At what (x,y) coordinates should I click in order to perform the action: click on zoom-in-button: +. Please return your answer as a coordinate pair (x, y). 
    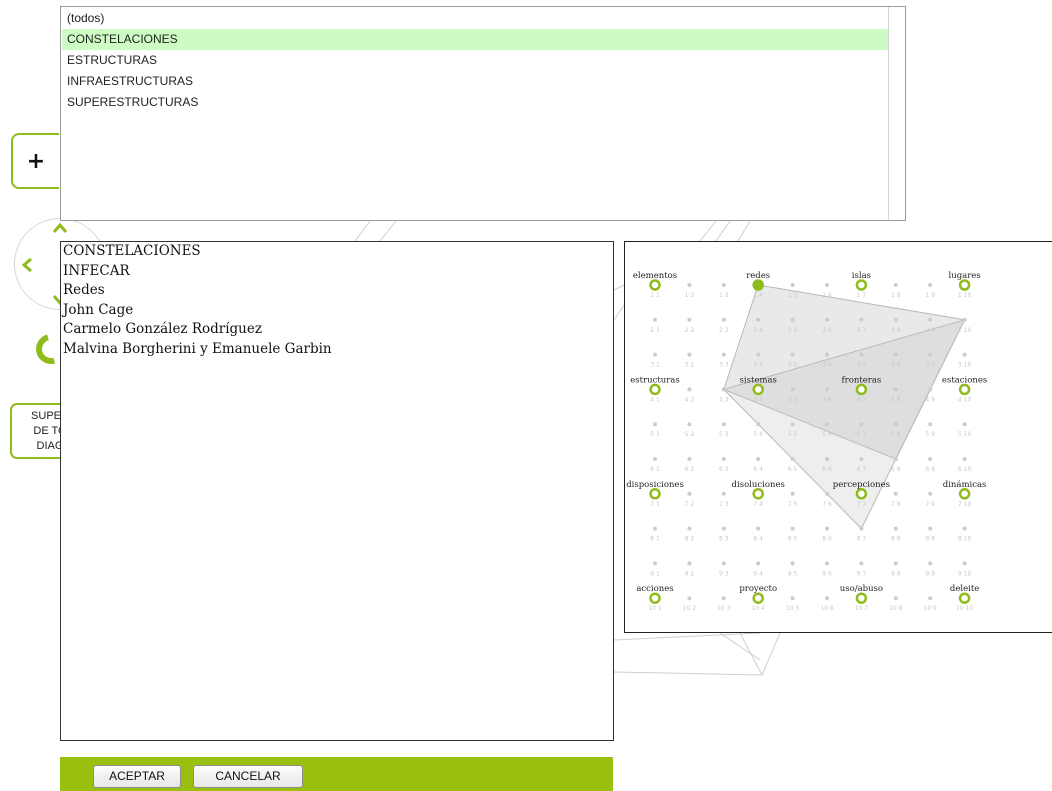
    Looking at the image, I should click on (35, 161).